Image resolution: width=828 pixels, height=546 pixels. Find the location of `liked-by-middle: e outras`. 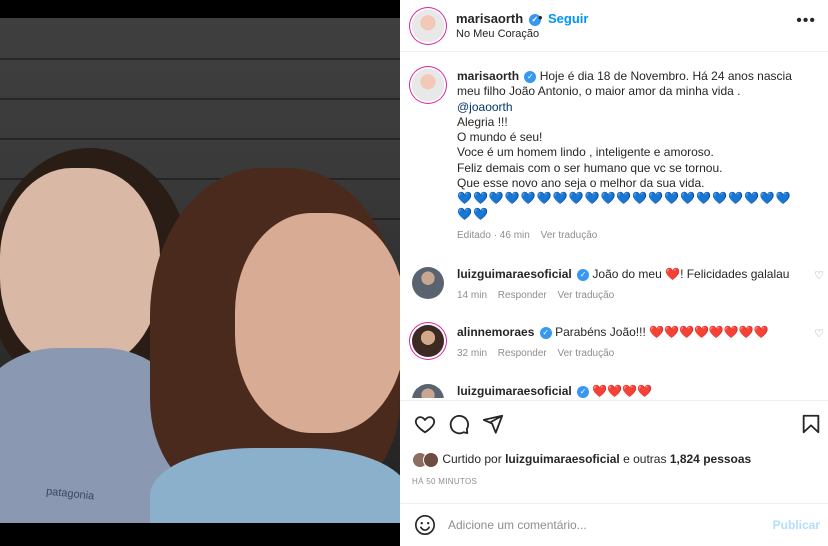

liked-by-middle: e outras is located at coordinates (645, 459).